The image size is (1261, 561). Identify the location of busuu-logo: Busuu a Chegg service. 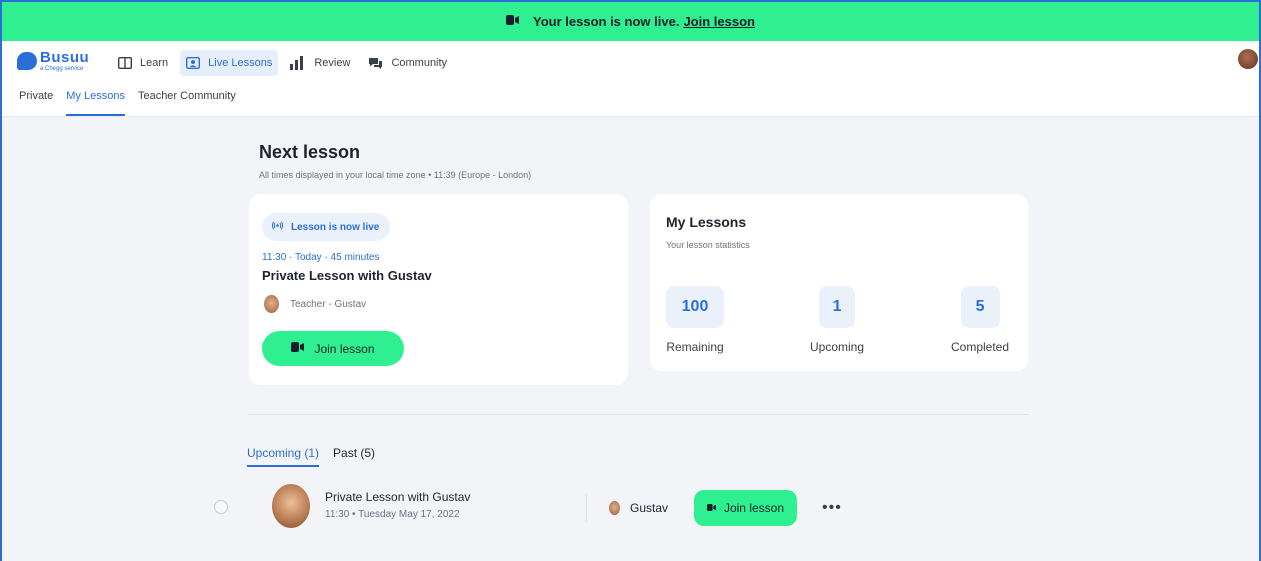
(53, 61).